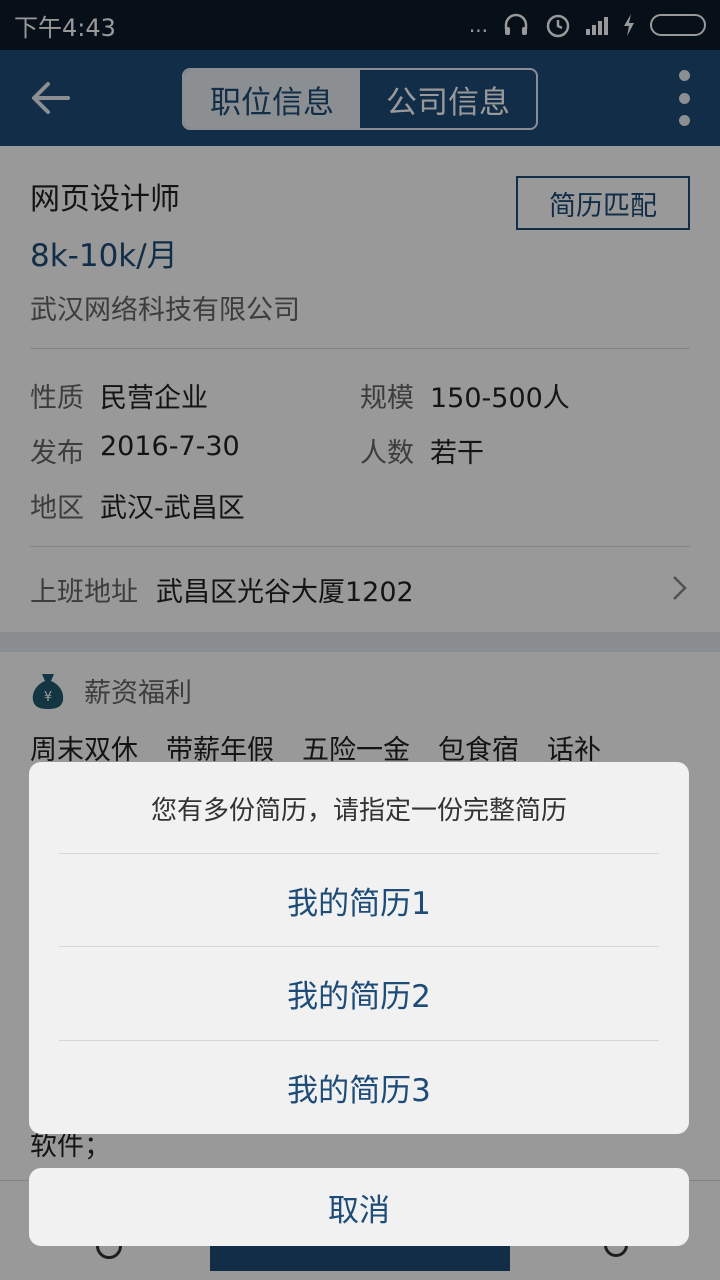 Image resolution: width=720 pixels, height=1280 pixels. Describe the element at coordinates (359, 900) in the screenshot. I see `resume-option-1: 我的简历1` at that location.